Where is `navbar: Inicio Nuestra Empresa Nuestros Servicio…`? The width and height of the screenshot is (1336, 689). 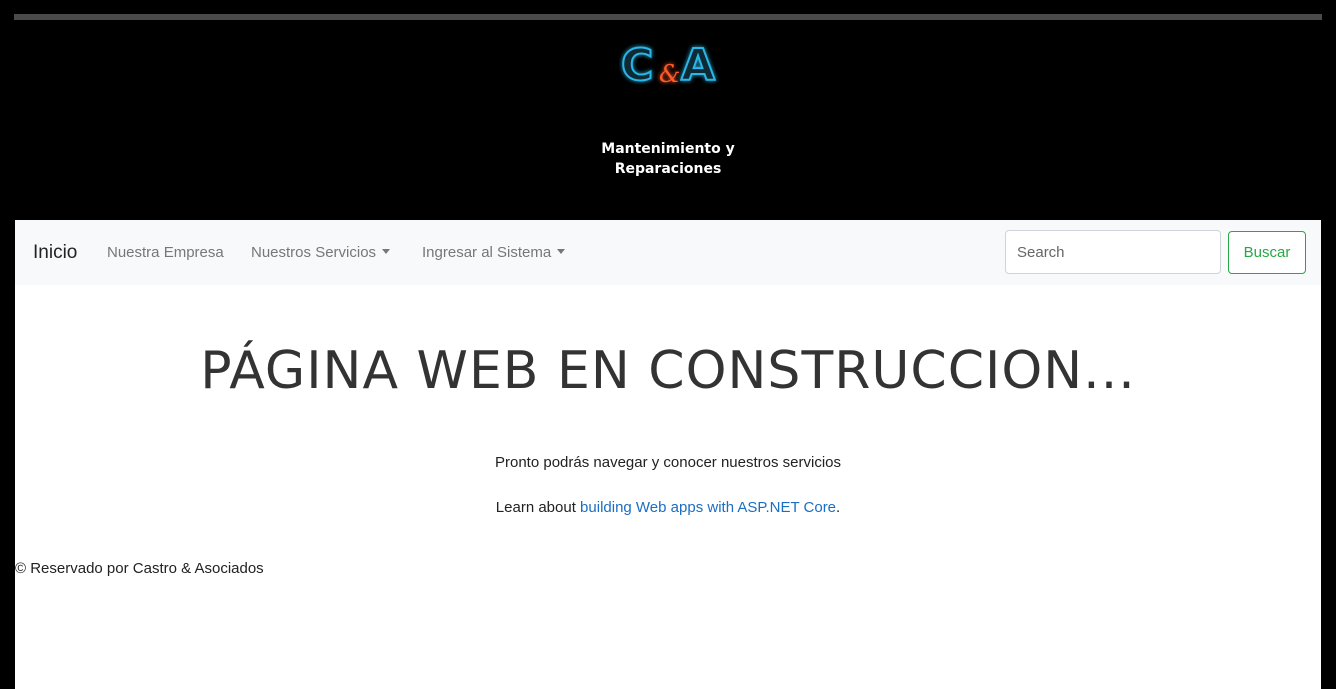 navbar: Inicio Nuestra Empresa Nuestros Servicio… is located at coordinates (668, 252).